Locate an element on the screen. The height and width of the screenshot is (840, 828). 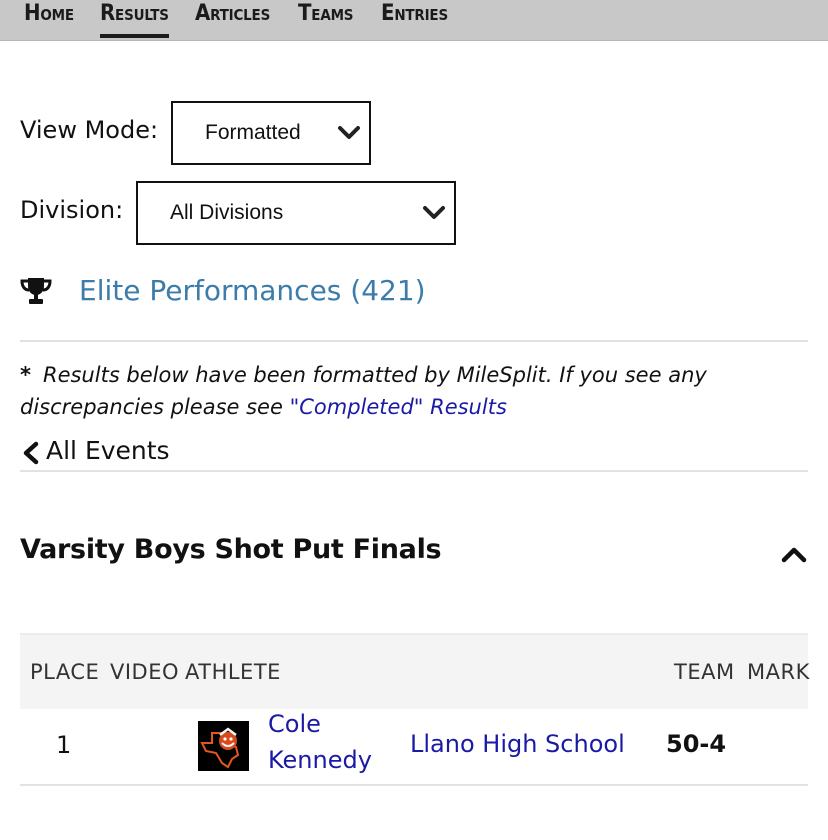
col-team: TEAM is located at coordinates (704, 672).